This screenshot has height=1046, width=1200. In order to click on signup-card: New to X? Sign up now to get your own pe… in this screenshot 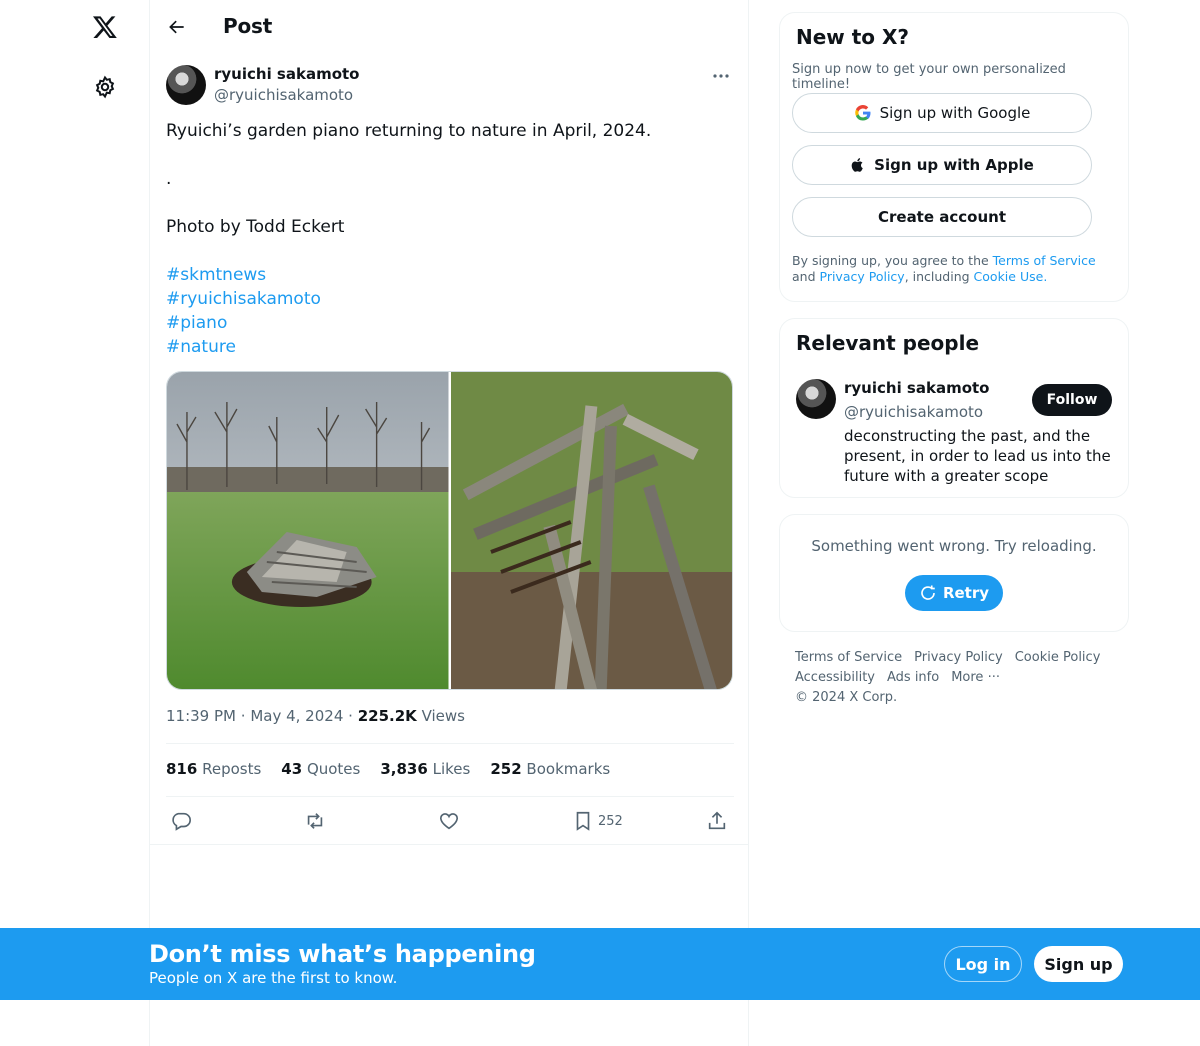, I will do `click(954, 157)`.